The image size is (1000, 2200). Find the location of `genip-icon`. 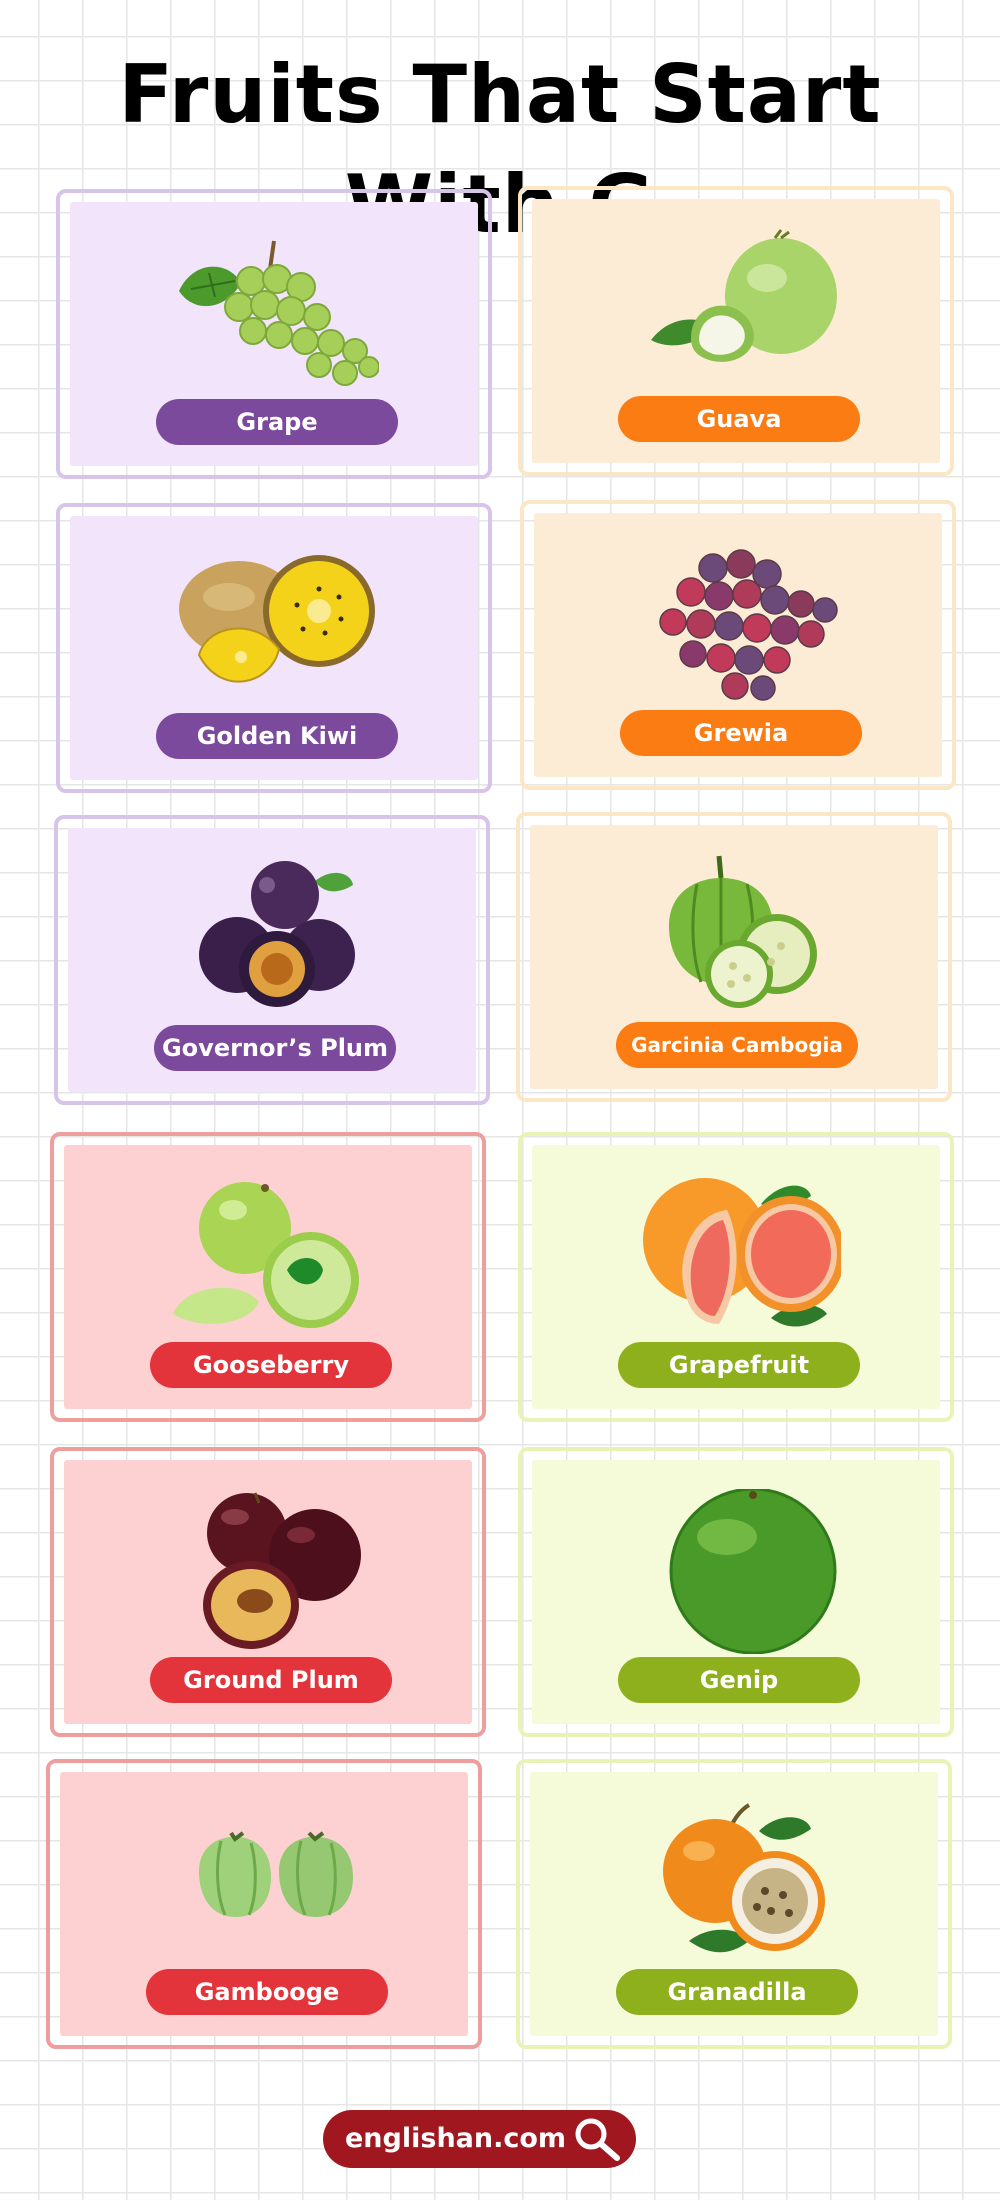

genip-icon is located at coordinates (753, 1571).